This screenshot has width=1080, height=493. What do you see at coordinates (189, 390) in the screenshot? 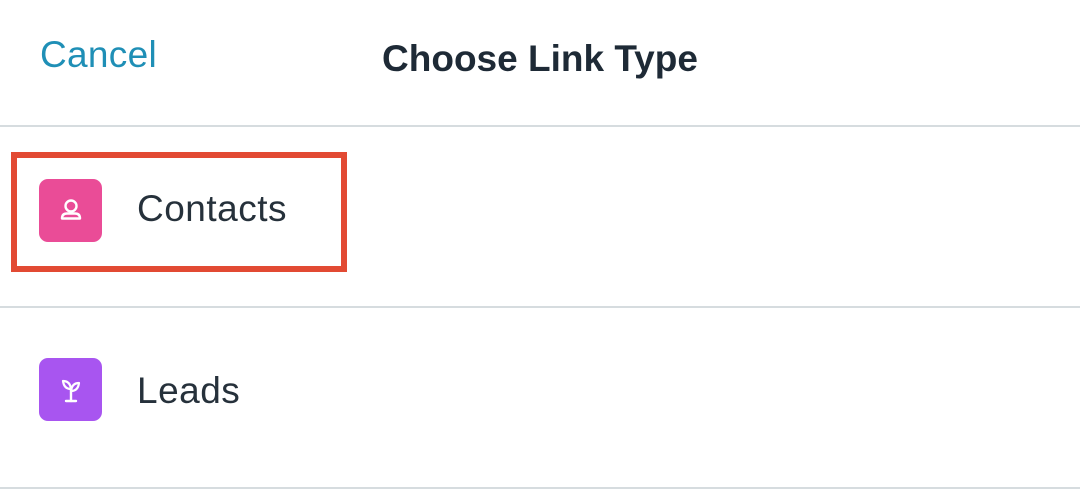
I see `leads-label: Leads` at bounding box center [189, 390].